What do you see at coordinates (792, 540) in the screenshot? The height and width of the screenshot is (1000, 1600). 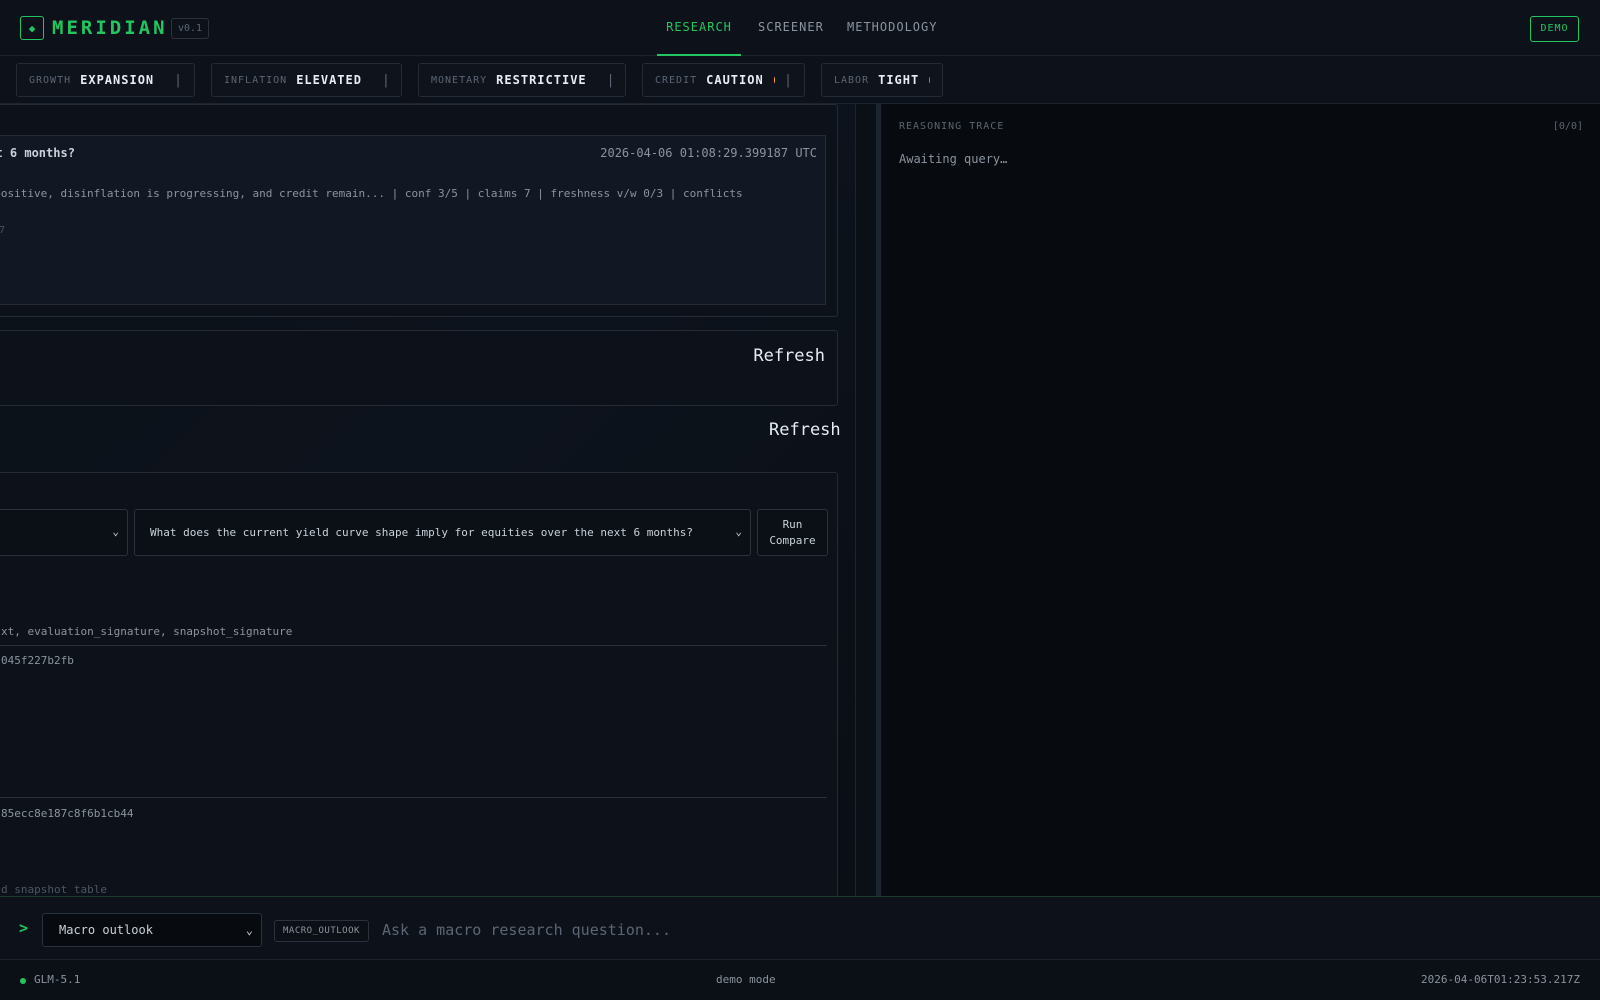 I see `run-compare-label-2: Compare` at bounding box center [792, 540].